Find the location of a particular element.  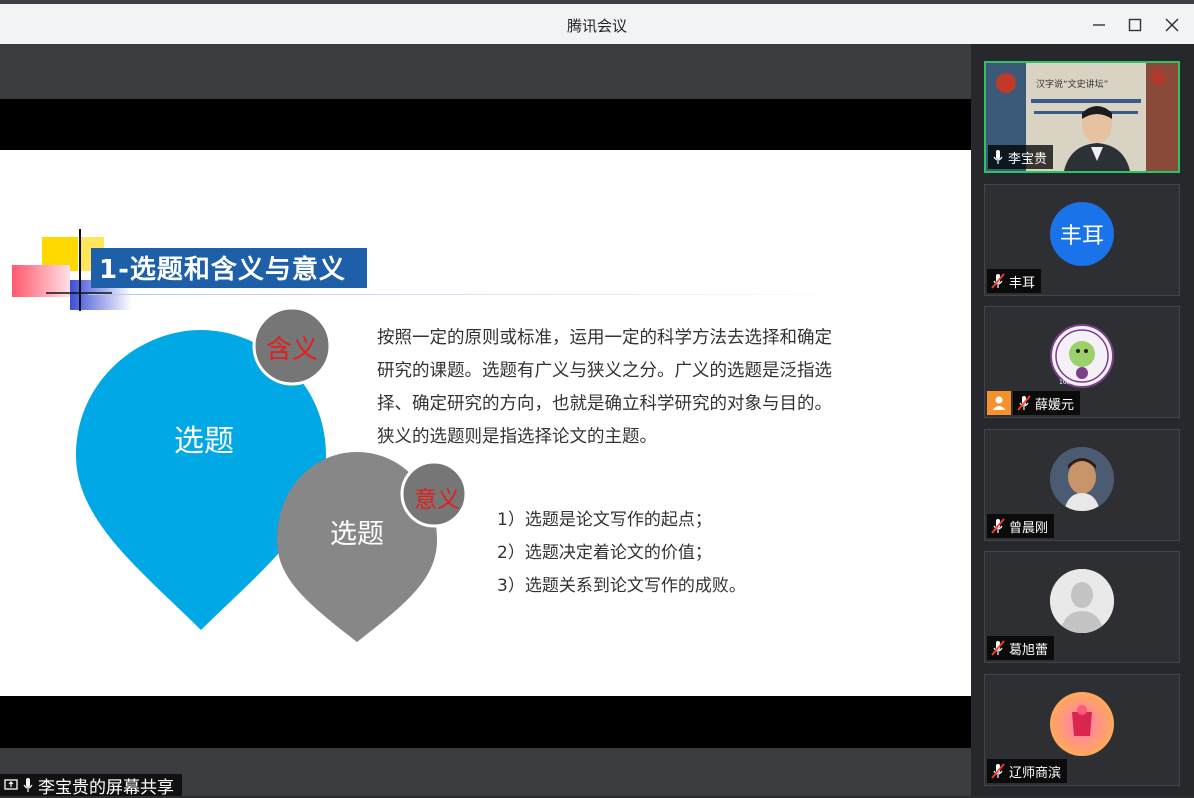

gray-drop-label: 选题 is located at coordinates (357, 534).